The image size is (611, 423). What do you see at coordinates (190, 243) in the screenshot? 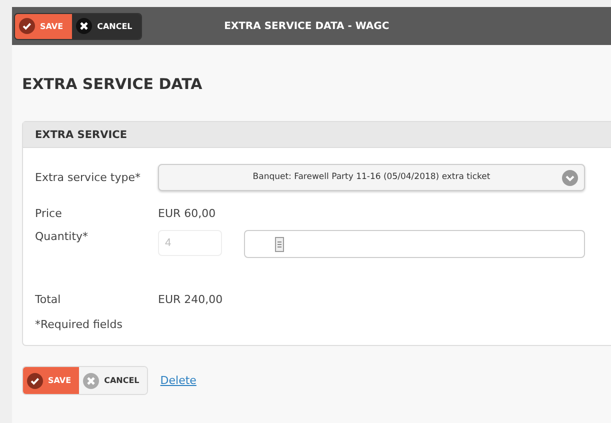
I see `quantity-input: 4` at bounding box center [190, 243].